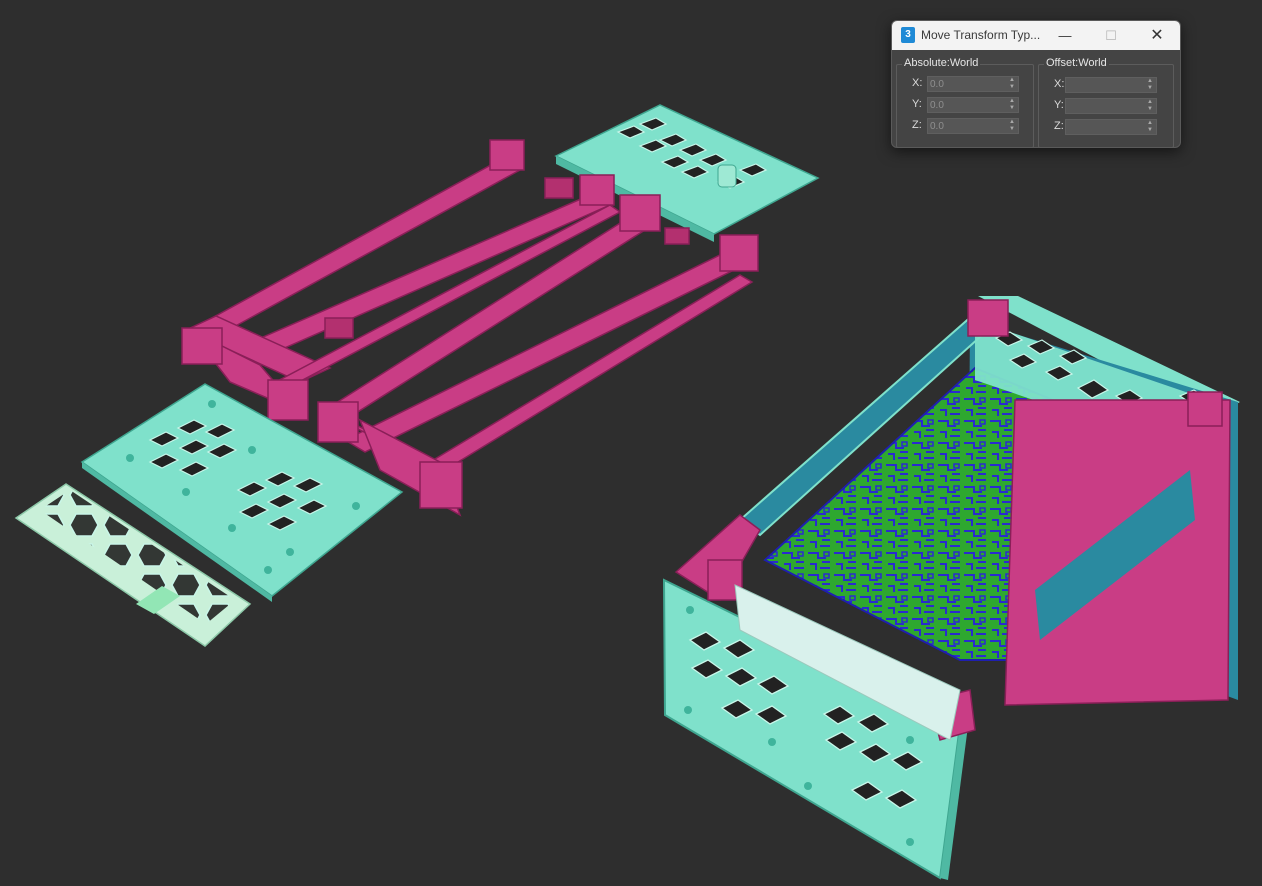  Describe the element at coordinates (1059, 84) in the screenshot. I see `offset-x-label: X:` at that location.